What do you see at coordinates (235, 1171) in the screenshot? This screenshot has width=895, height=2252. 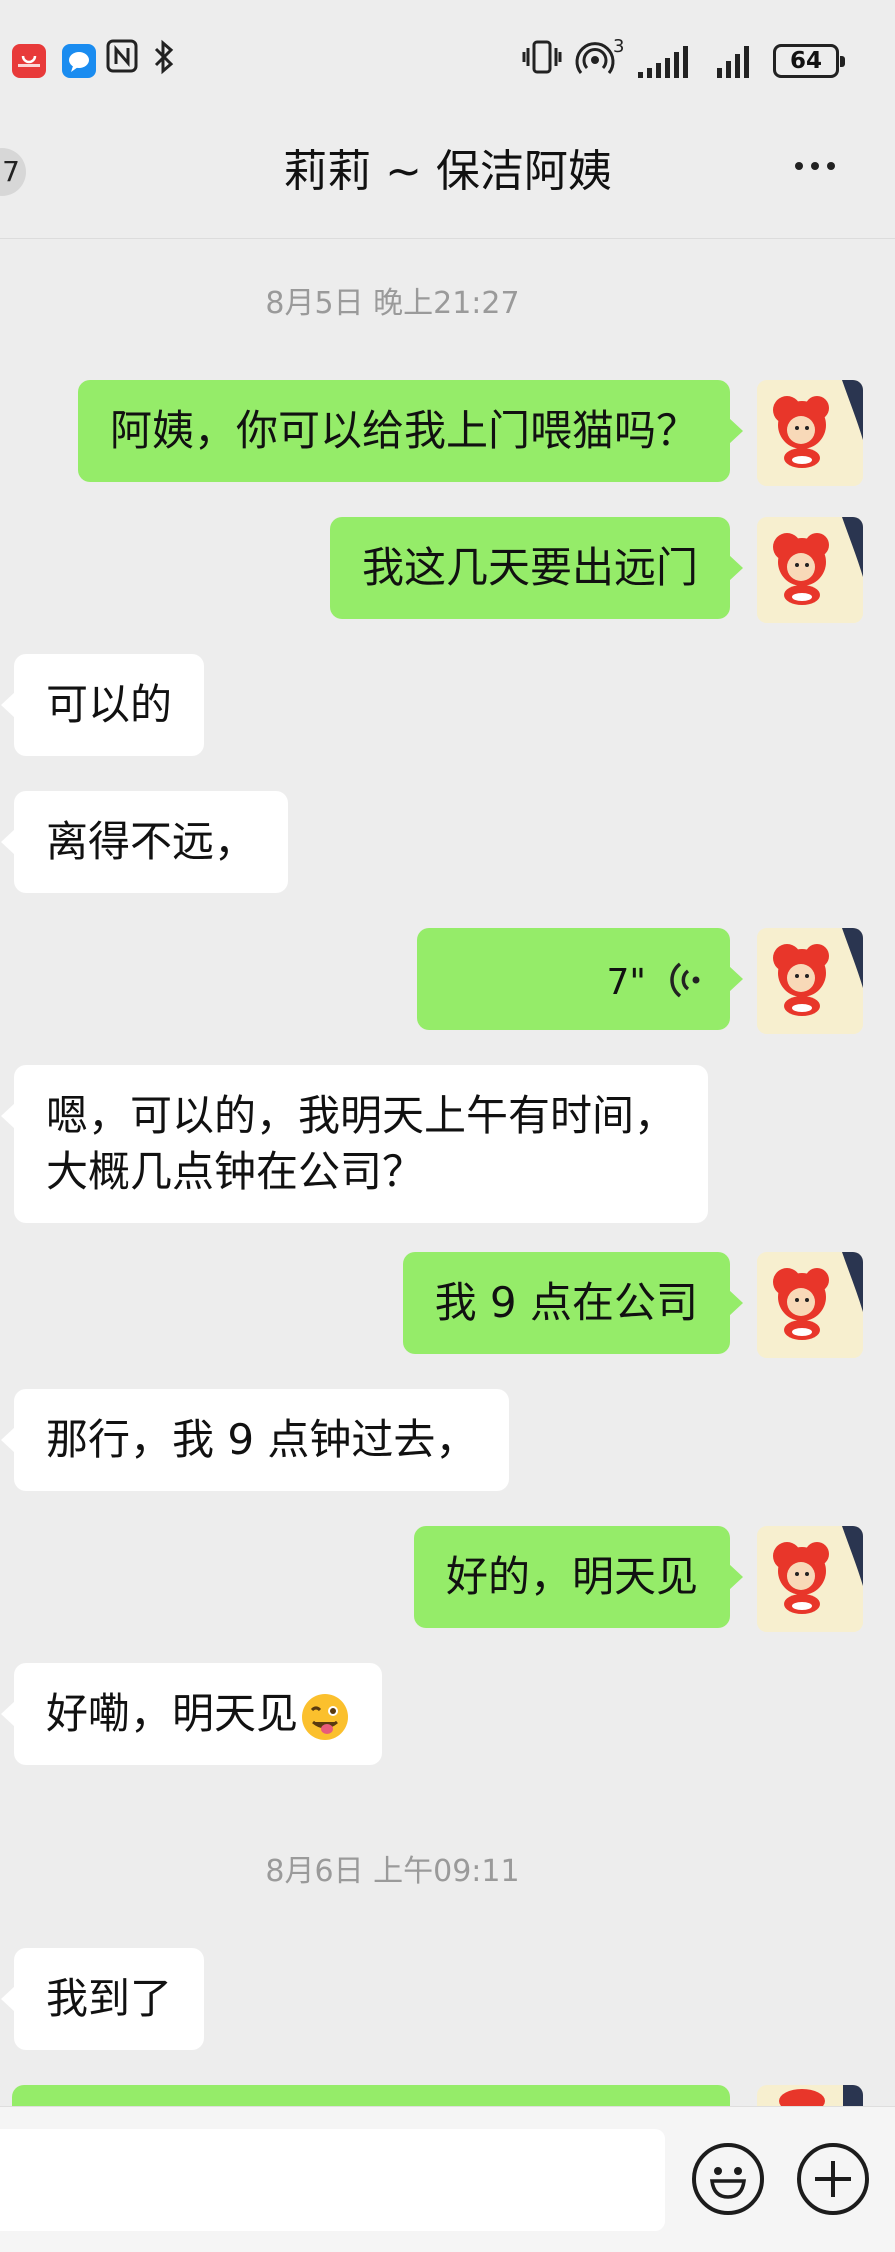 I see `message-text-line: 大概几点钟在公司？` at bounding box center [235, 1171].